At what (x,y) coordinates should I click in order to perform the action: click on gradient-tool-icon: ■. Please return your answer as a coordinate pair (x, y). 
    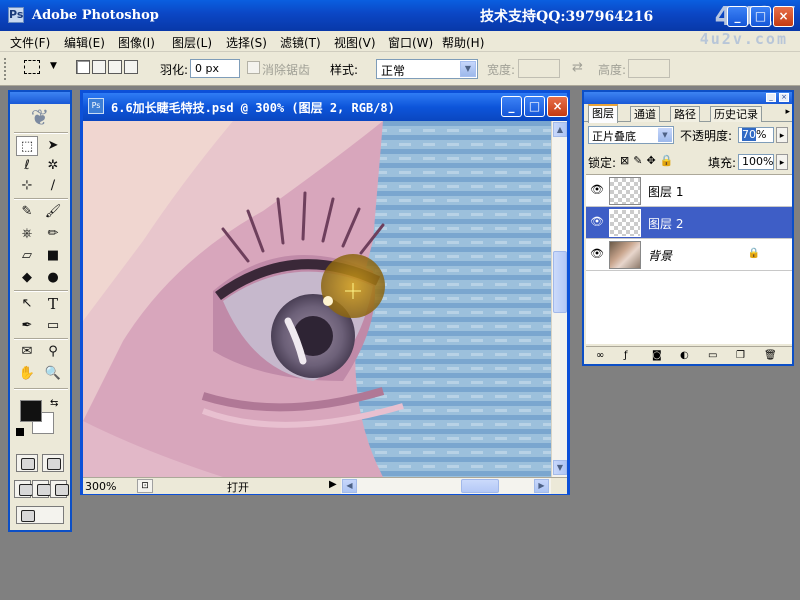
    Looking at the image, I should click on (53, 256).